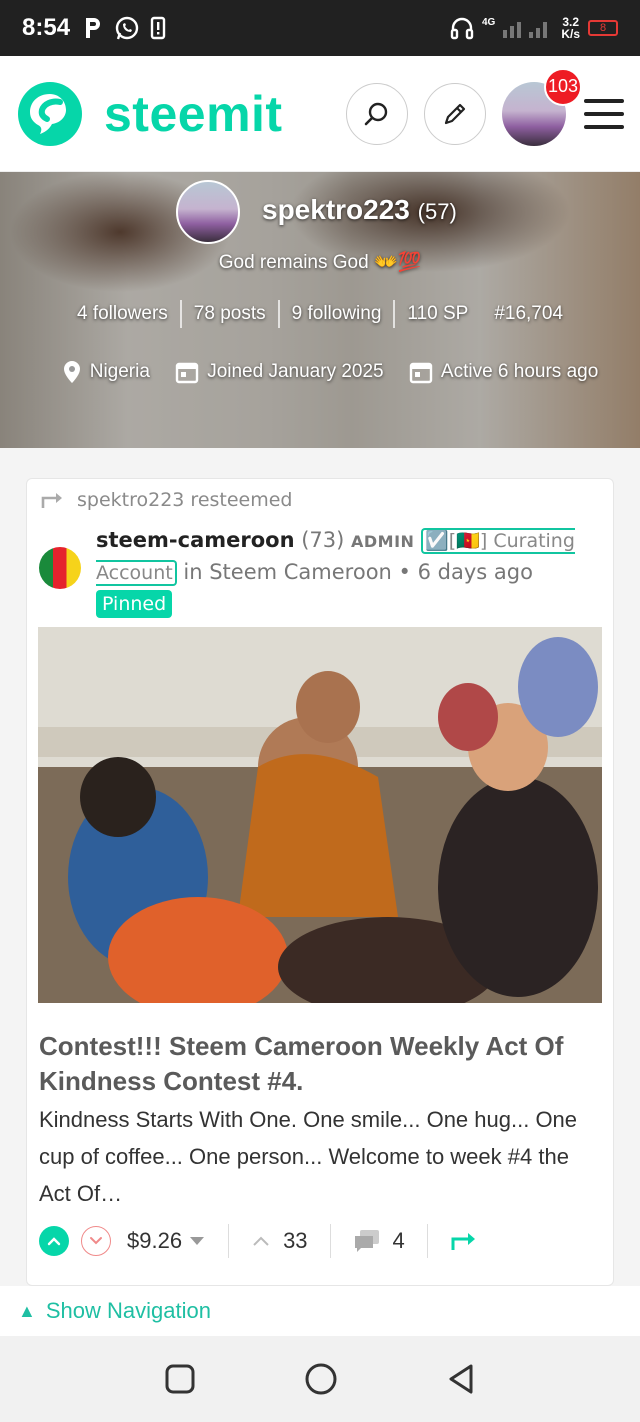 The image size is (640, 1422). What do you see at coordinates (319, 1241) in the screenshot?
I see `post-actions: $9.26 33 4` at bounding box center [319, 1241].